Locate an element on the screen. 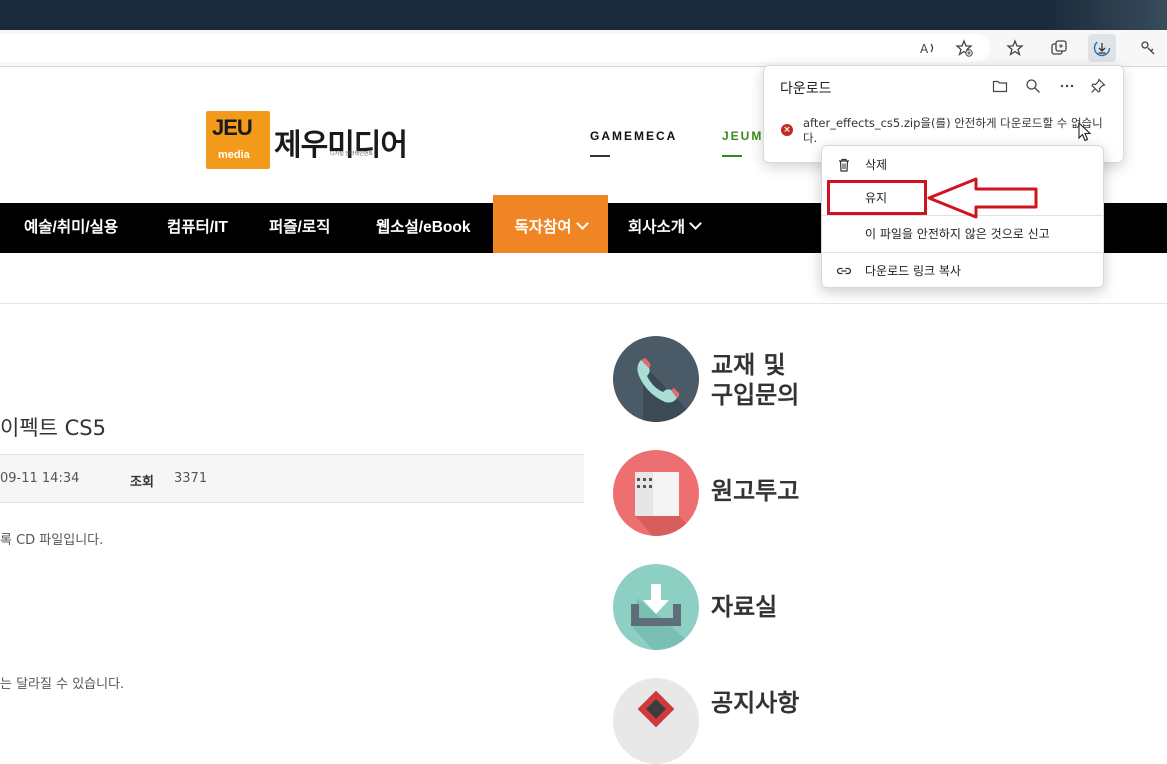  download-box-icon is located at coordinates (656, 607).